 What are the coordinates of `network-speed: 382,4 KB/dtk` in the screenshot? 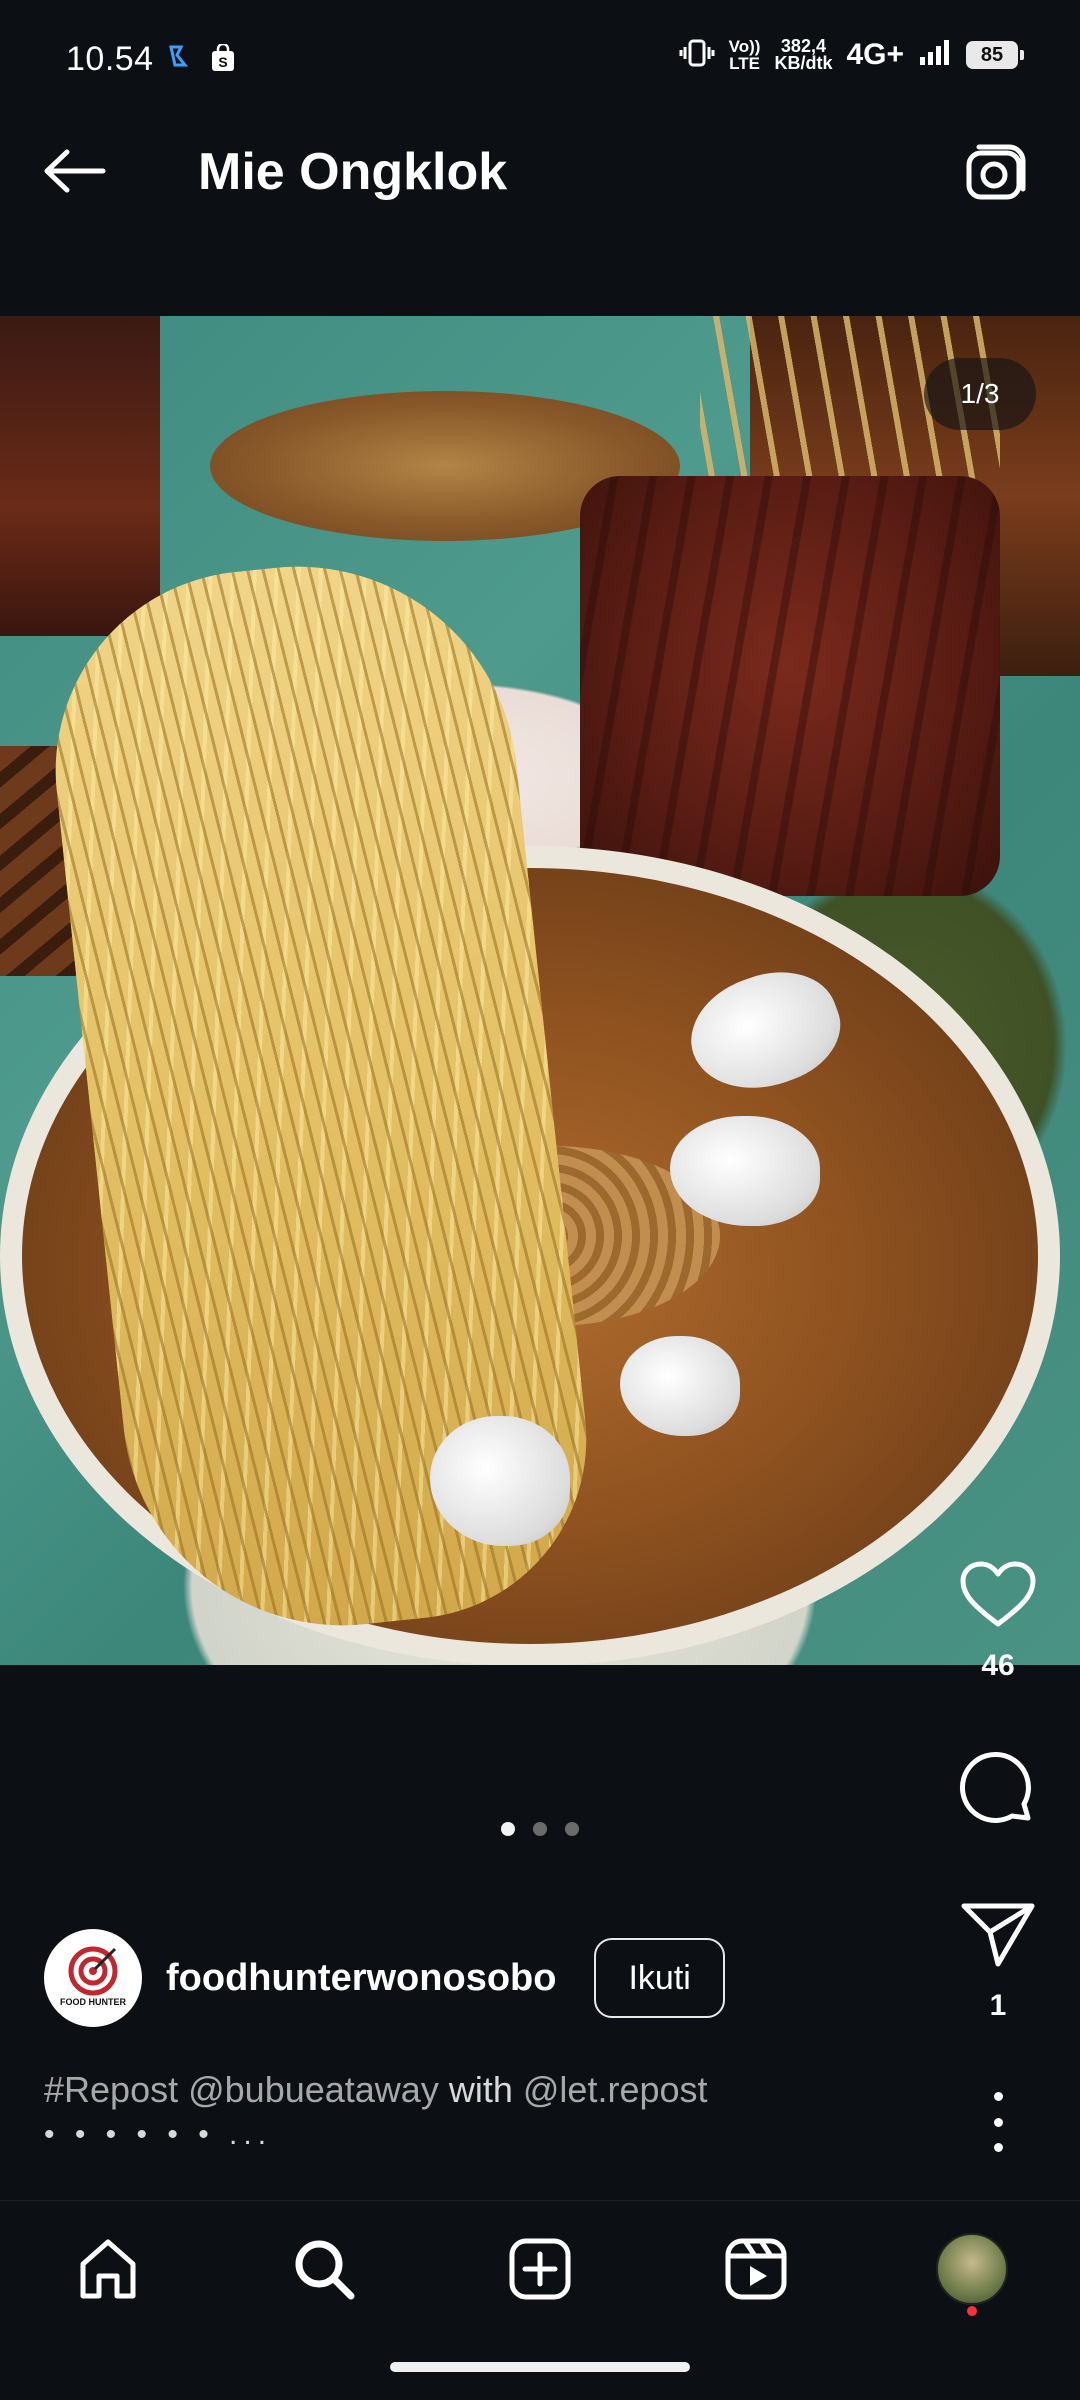 It's located at (803, 55).